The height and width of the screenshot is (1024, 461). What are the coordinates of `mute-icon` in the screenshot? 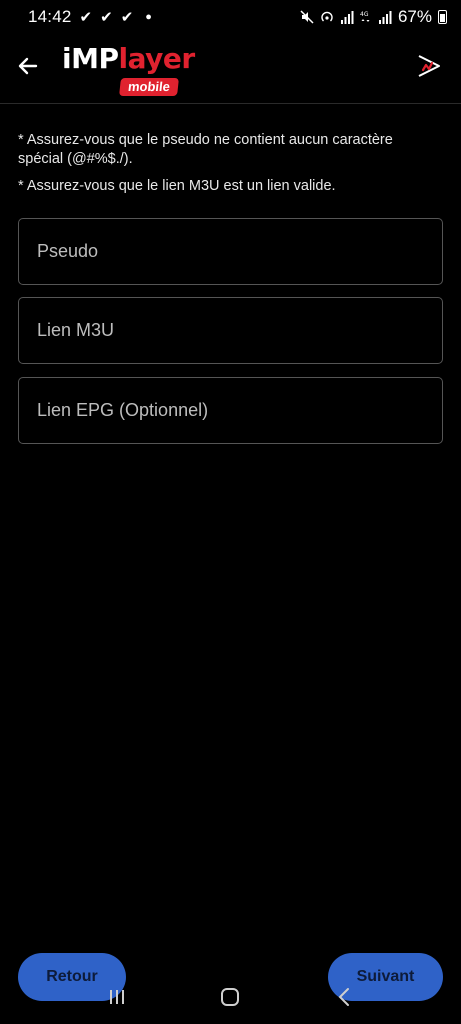 It's located at (307, 17).